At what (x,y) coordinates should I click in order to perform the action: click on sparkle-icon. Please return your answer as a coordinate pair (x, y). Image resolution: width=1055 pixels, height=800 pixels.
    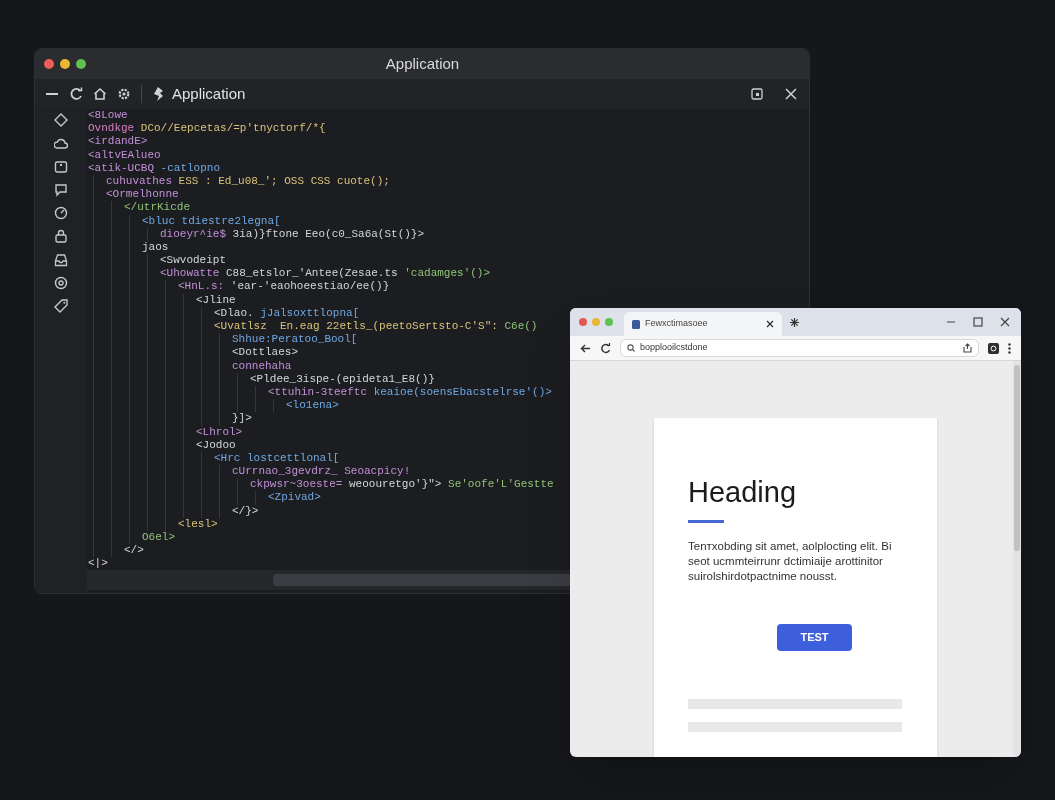
    Looking at the image, I should click on (794, 322).